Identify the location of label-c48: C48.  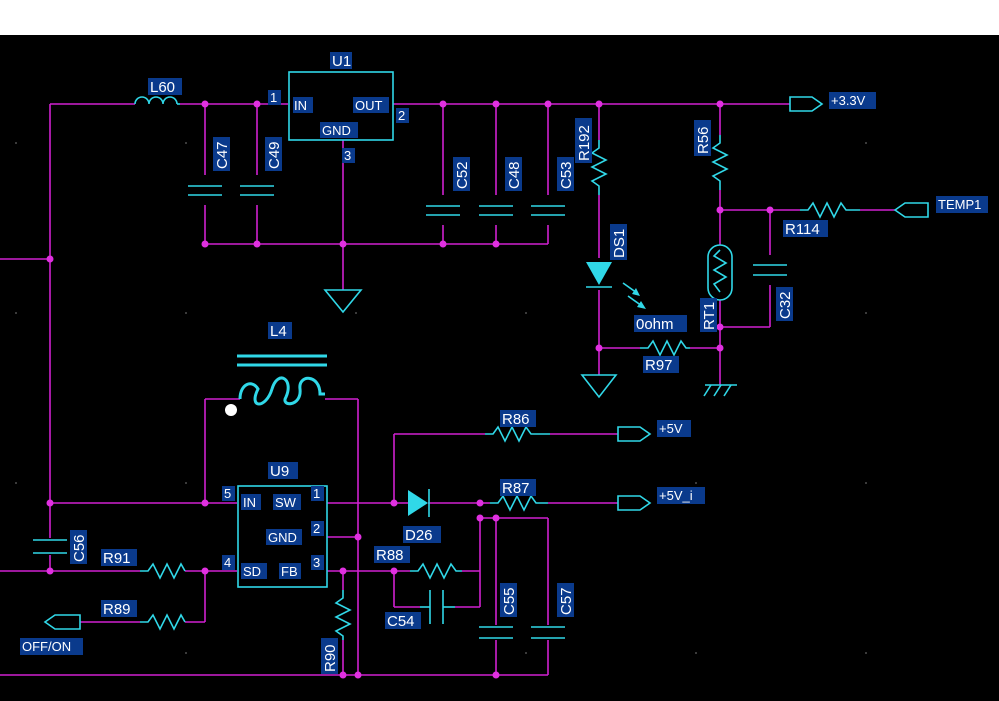
(514, 175).